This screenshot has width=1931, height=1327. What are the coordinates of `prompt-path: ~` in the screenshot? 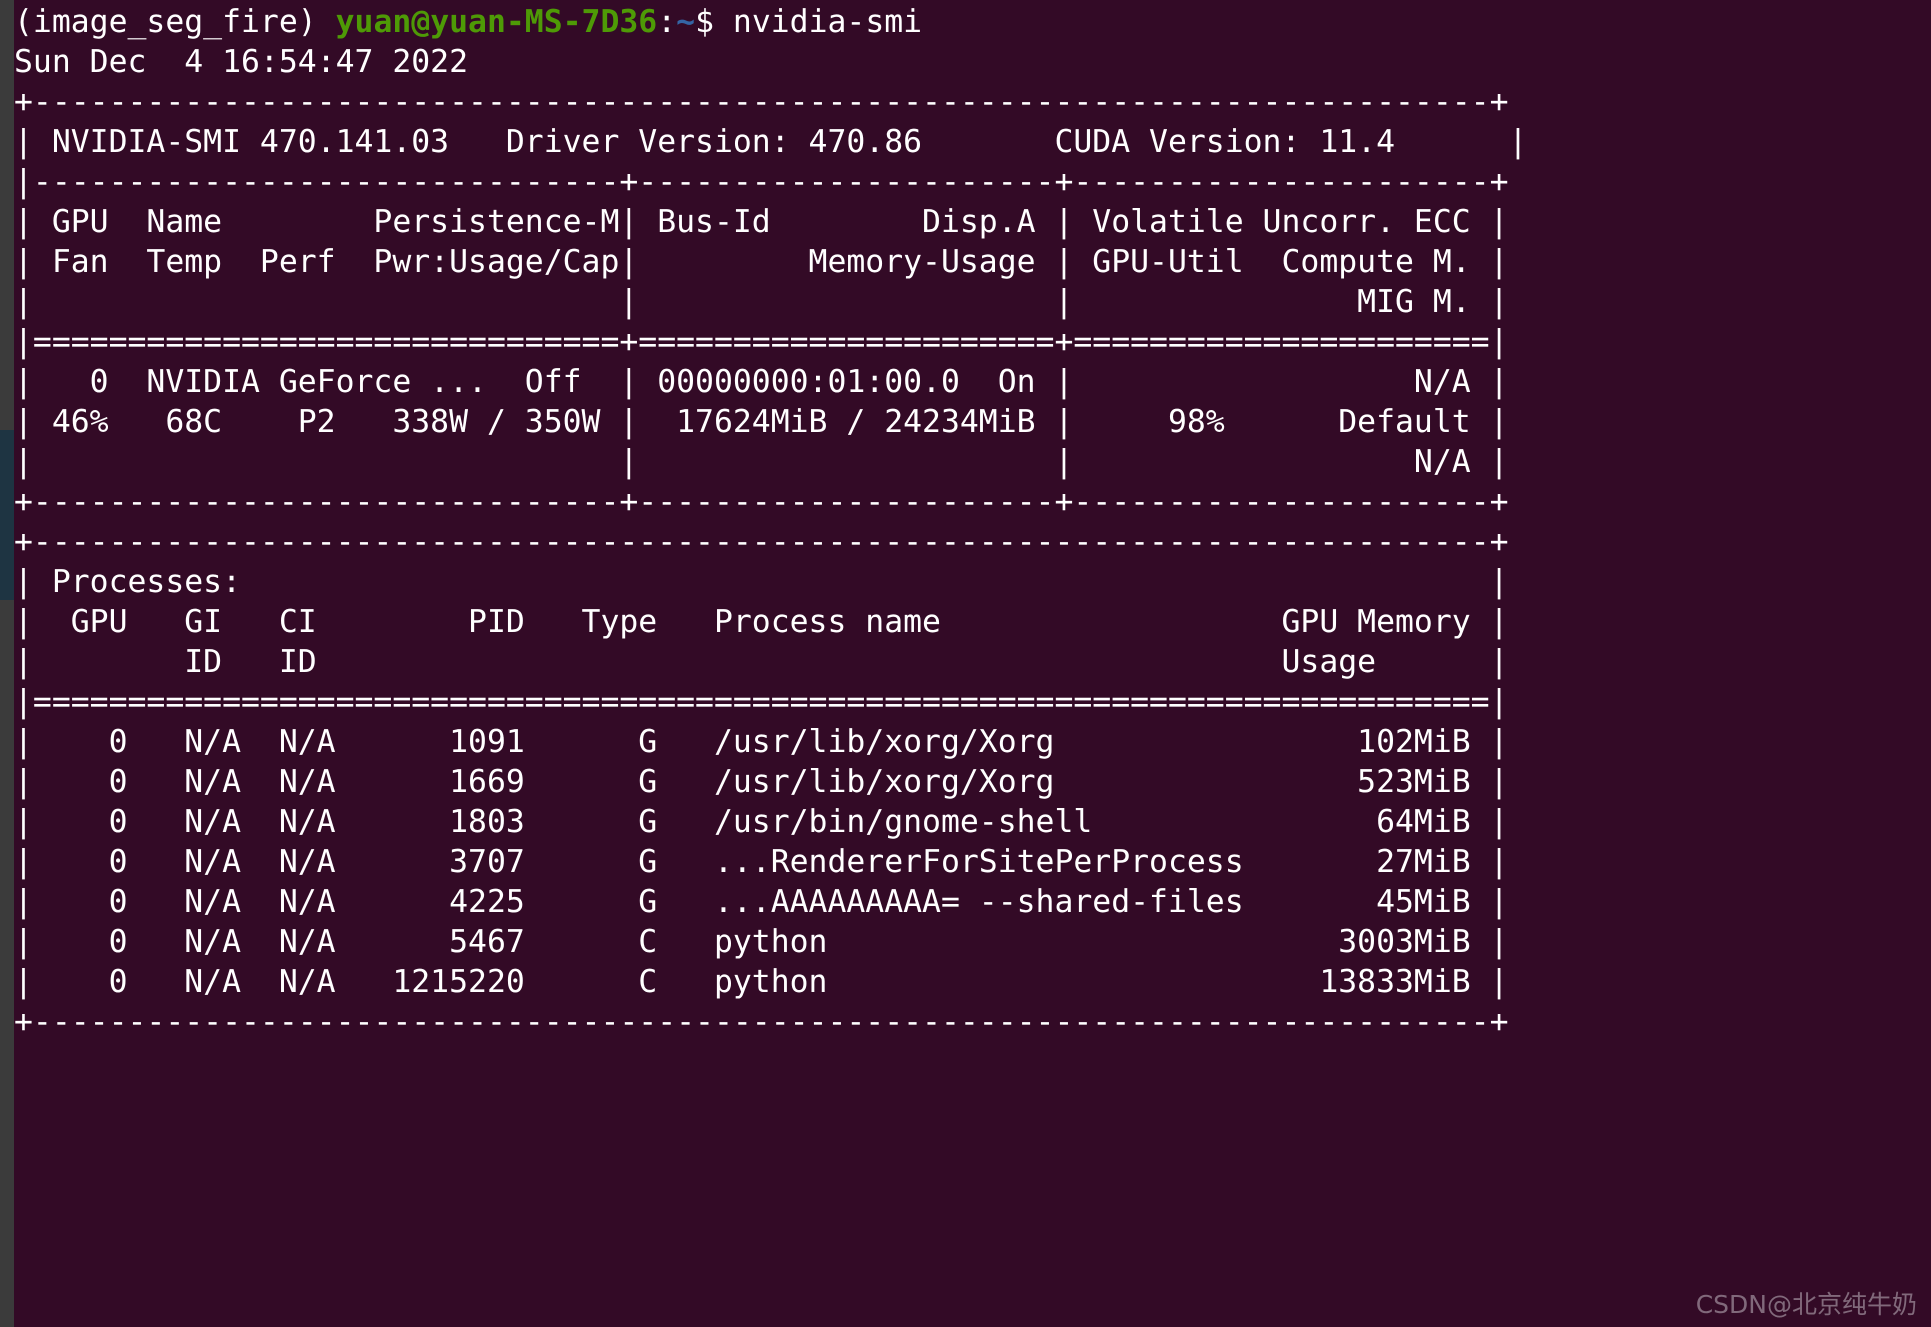 It's located at (686, 22).